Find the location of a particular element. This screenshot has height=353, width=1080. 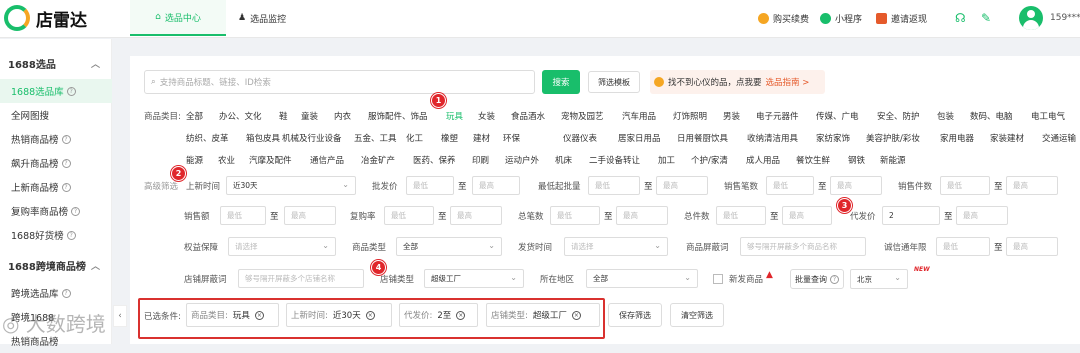

category-item: 机械及行业设备 is located at coordinates (312, 138).